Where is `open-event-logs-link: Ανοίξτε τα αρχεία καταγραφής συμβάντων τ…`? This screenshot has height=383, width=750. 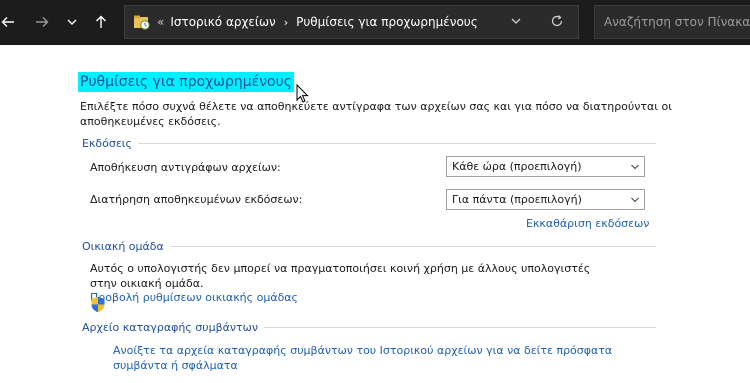 open-event-logs-link: Ανοίξτε τα αρχεία καταγραφής συμβάντων τ… is located at coordinates (362, 358).